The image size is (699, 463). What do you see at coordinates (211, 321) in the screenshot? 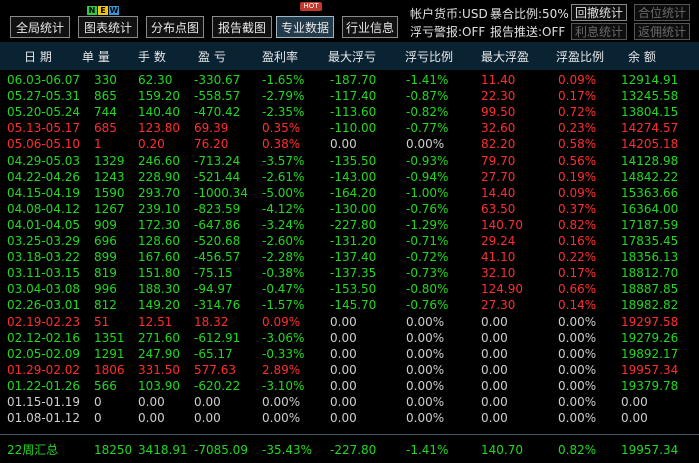
I see `cell-pnl: 18.32` at bounding box center [211, 321].